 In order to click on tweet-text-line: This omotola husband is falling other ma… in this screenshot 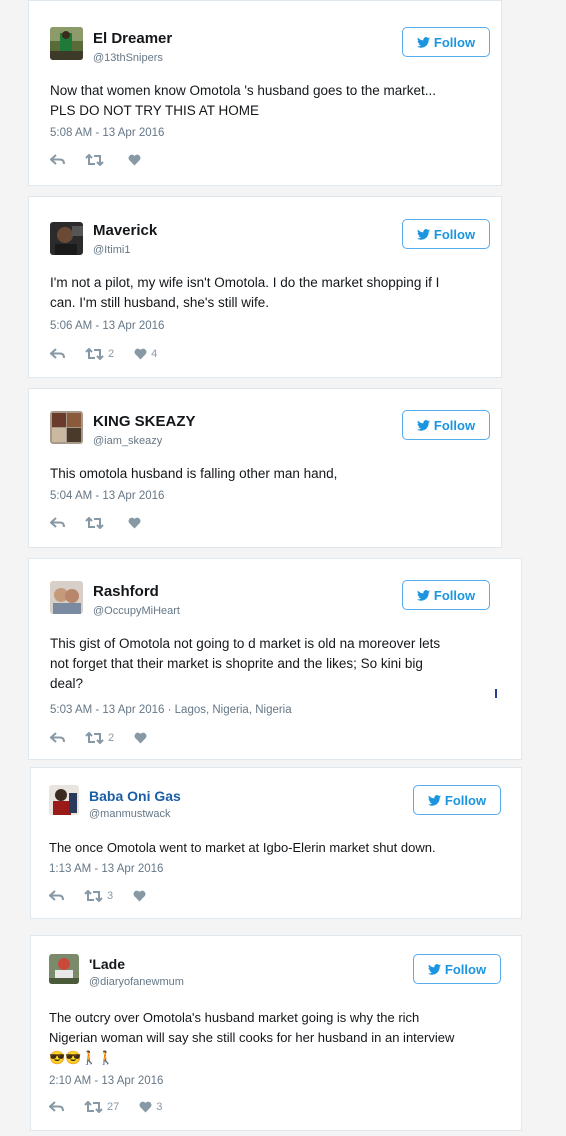, I will do `click(194, 473)`.